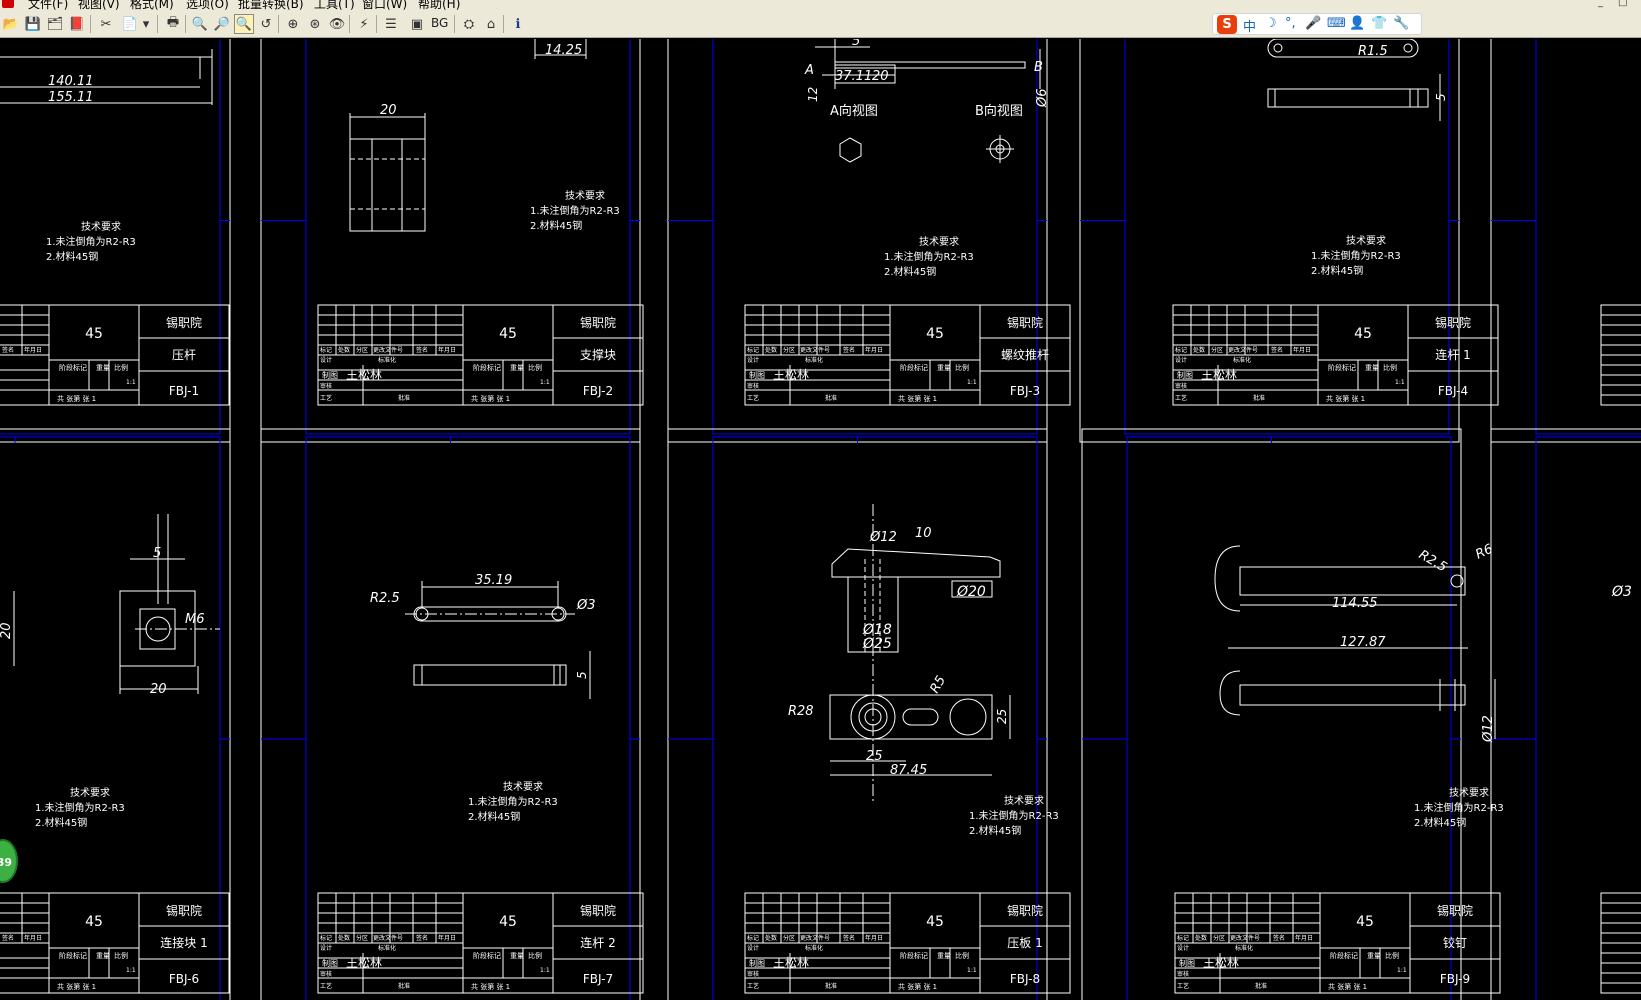 The width and height of the screenshot is (1641, 1000). Describe the element at coordinates (598, 354) in the screenshot. I see `part-name-label: 支撑块` at that location.